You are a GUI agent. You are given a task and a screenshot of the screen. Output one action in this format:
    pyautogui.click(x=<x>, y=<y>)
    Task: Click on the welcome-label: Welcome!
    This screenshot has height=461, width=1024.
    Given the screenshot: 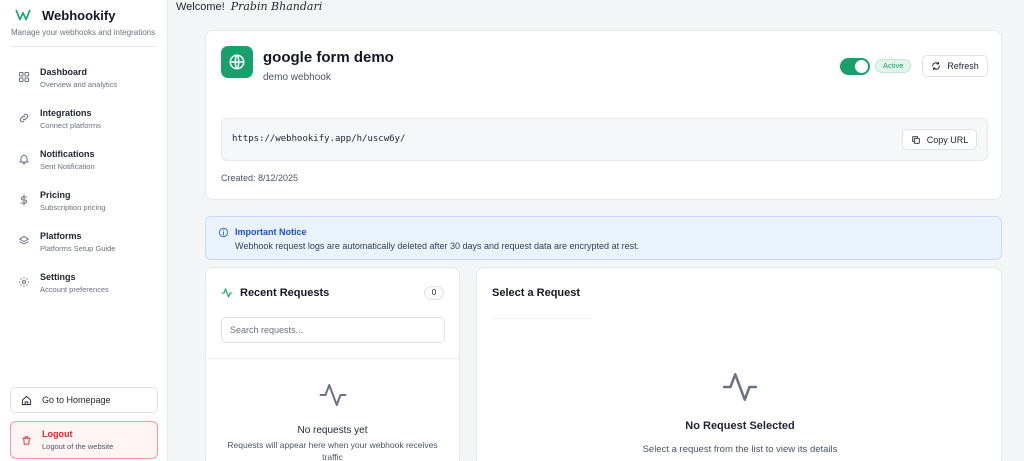 What is the action you would take?
    pyautogui.click(x=200, y=7)
    